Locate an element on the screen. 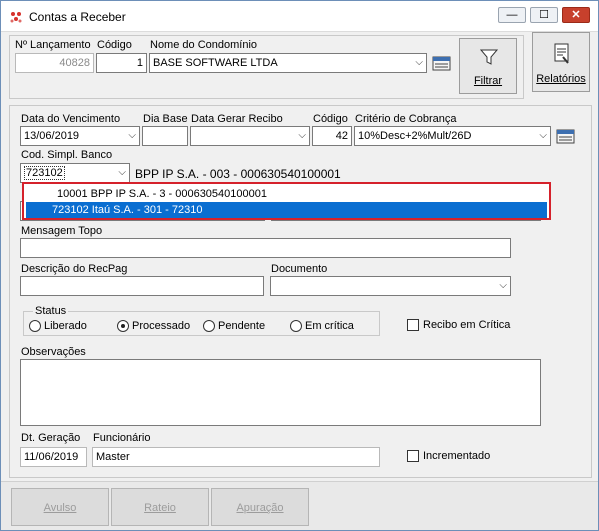  report-icon is located at coordinates (561, 53).